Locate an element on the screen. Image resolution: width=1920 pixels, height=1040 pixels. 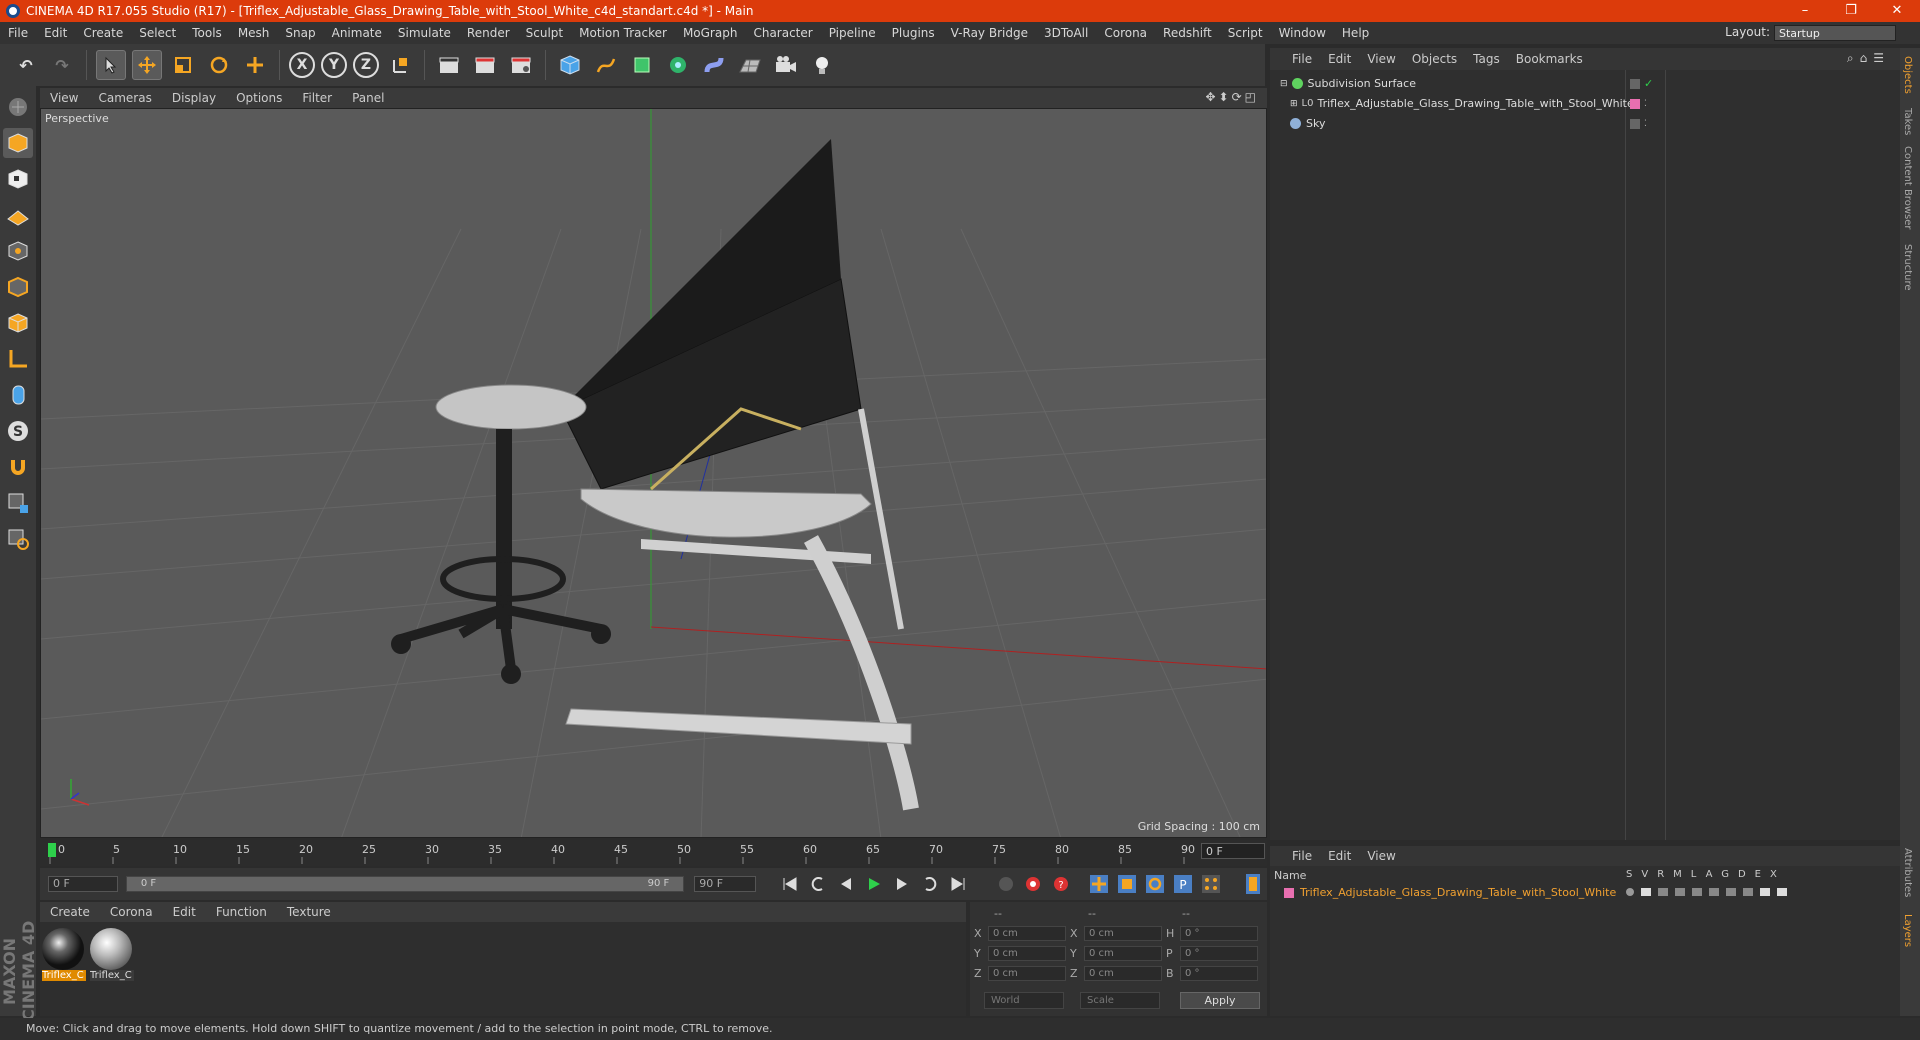
position-z-field: 0 cm is located at coordinates (1027, 973).